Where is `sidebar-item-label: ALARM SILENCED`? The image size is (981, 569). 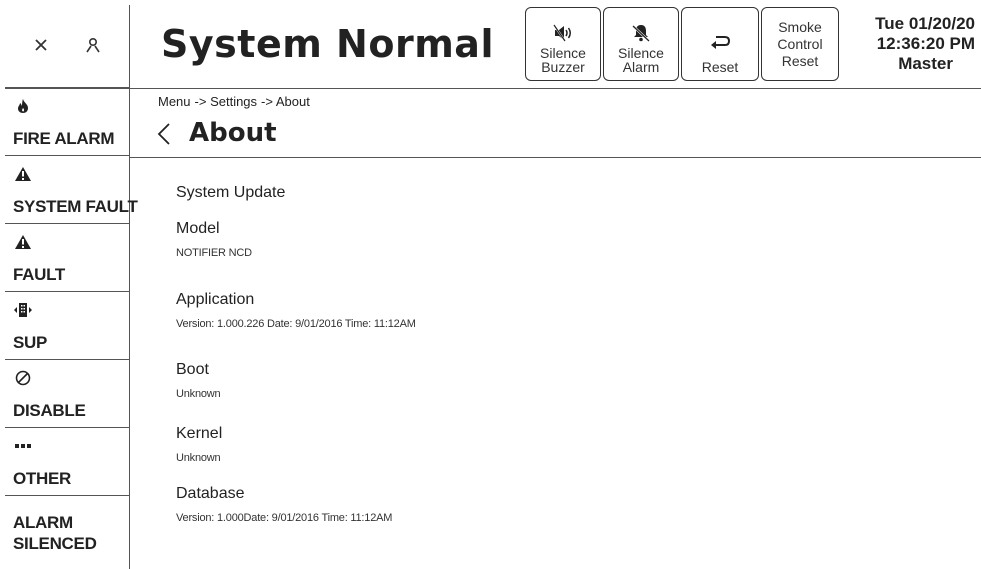
sidebar-item-label: ALARM SILENCED is located at coordinates (55, 533).